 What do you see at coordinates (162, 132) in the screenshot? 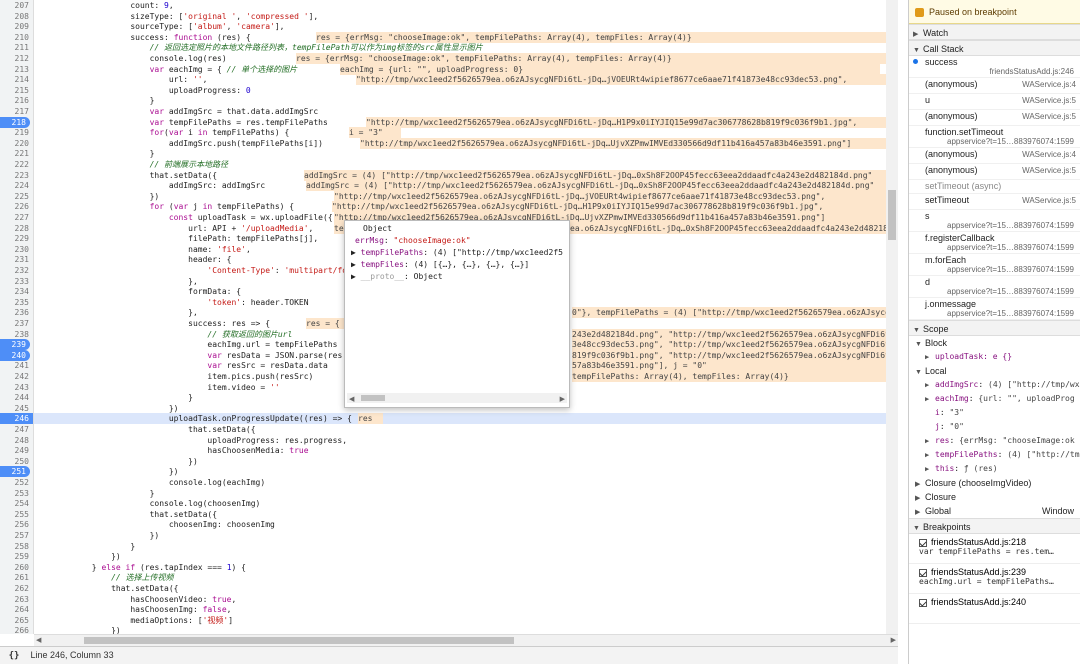
I see `code-line: for(var i in tempFilePaths) {` at bounding box center [162, 132].